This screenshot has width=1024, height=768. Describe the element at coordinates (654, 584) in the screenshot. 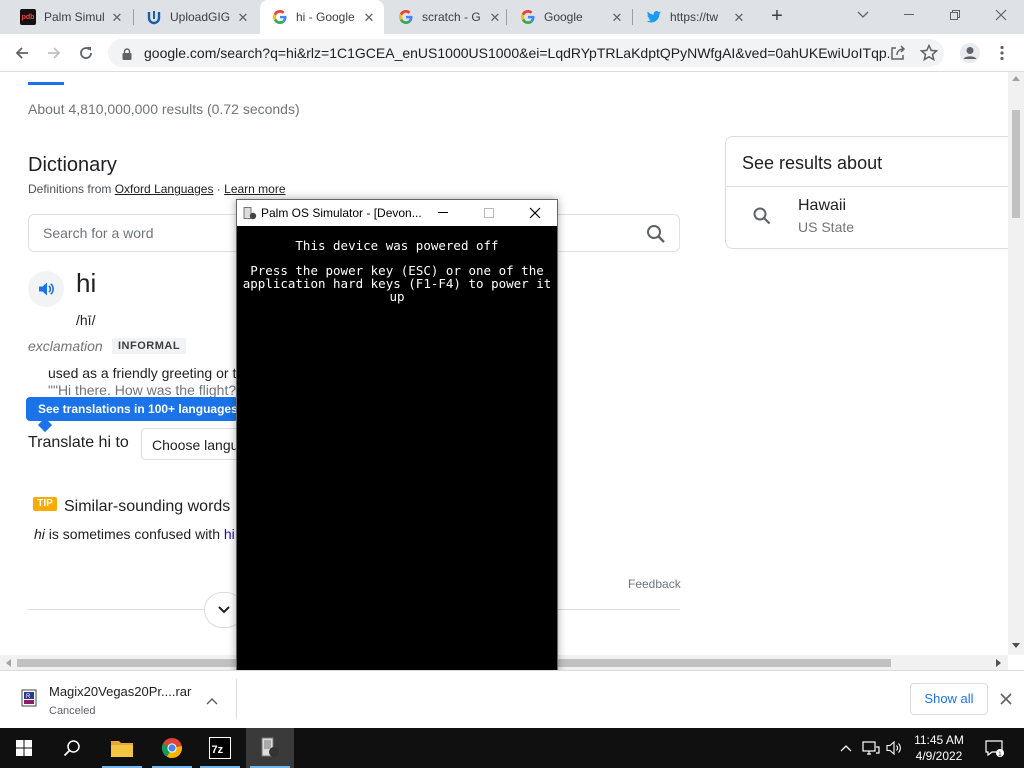

I see `feedback-link: Feedback` at that location.